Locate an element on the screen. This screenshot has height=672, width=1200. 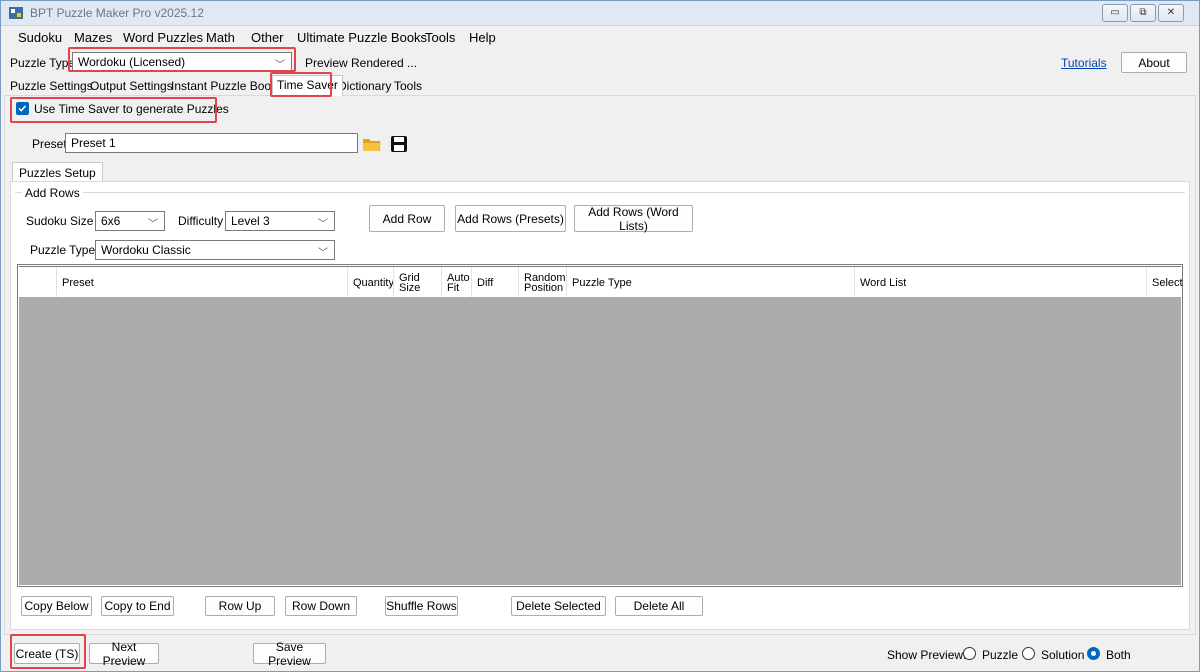
add-rows-presets-button: Add Rows (Presets) is located at coordinates (510, 218).